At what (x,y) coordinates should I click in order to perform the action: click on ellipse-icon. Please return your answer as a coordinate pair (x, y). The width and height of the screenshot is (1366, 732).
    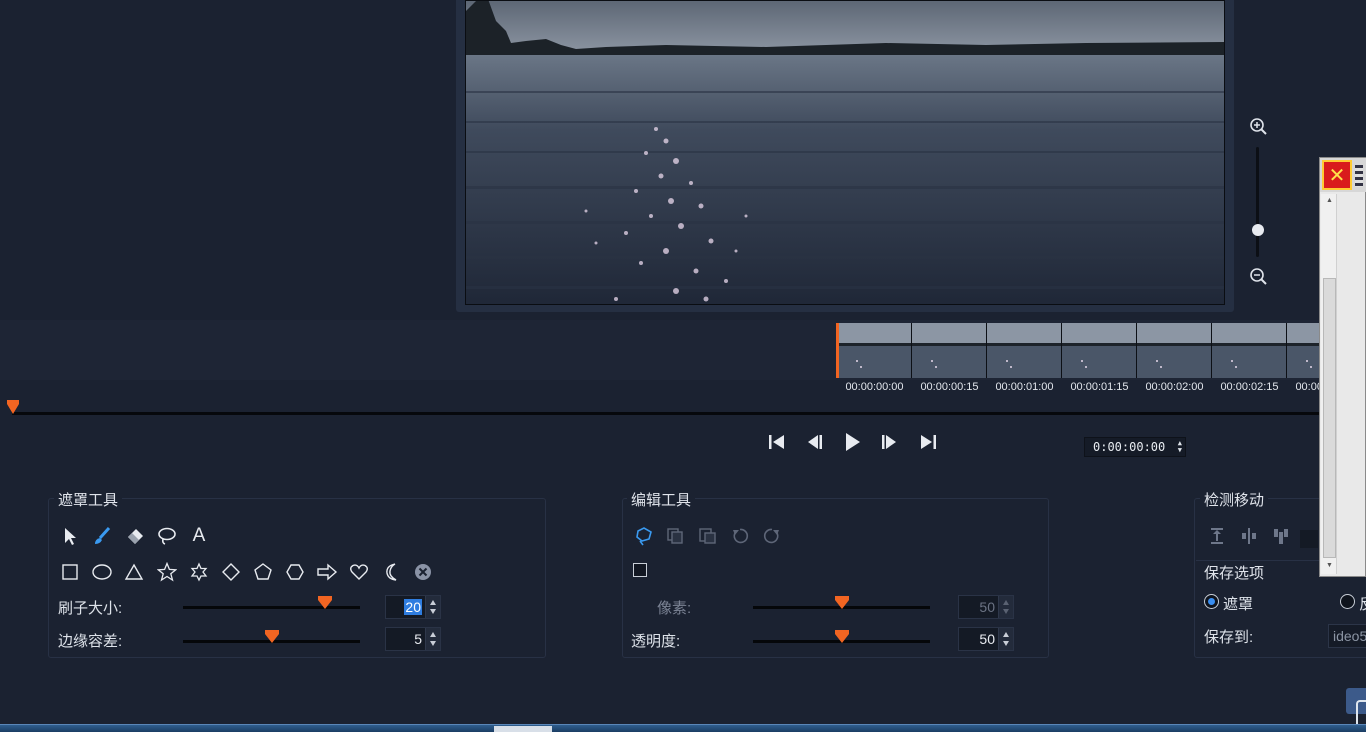
    Looking at the image, I should click on (102, 572).